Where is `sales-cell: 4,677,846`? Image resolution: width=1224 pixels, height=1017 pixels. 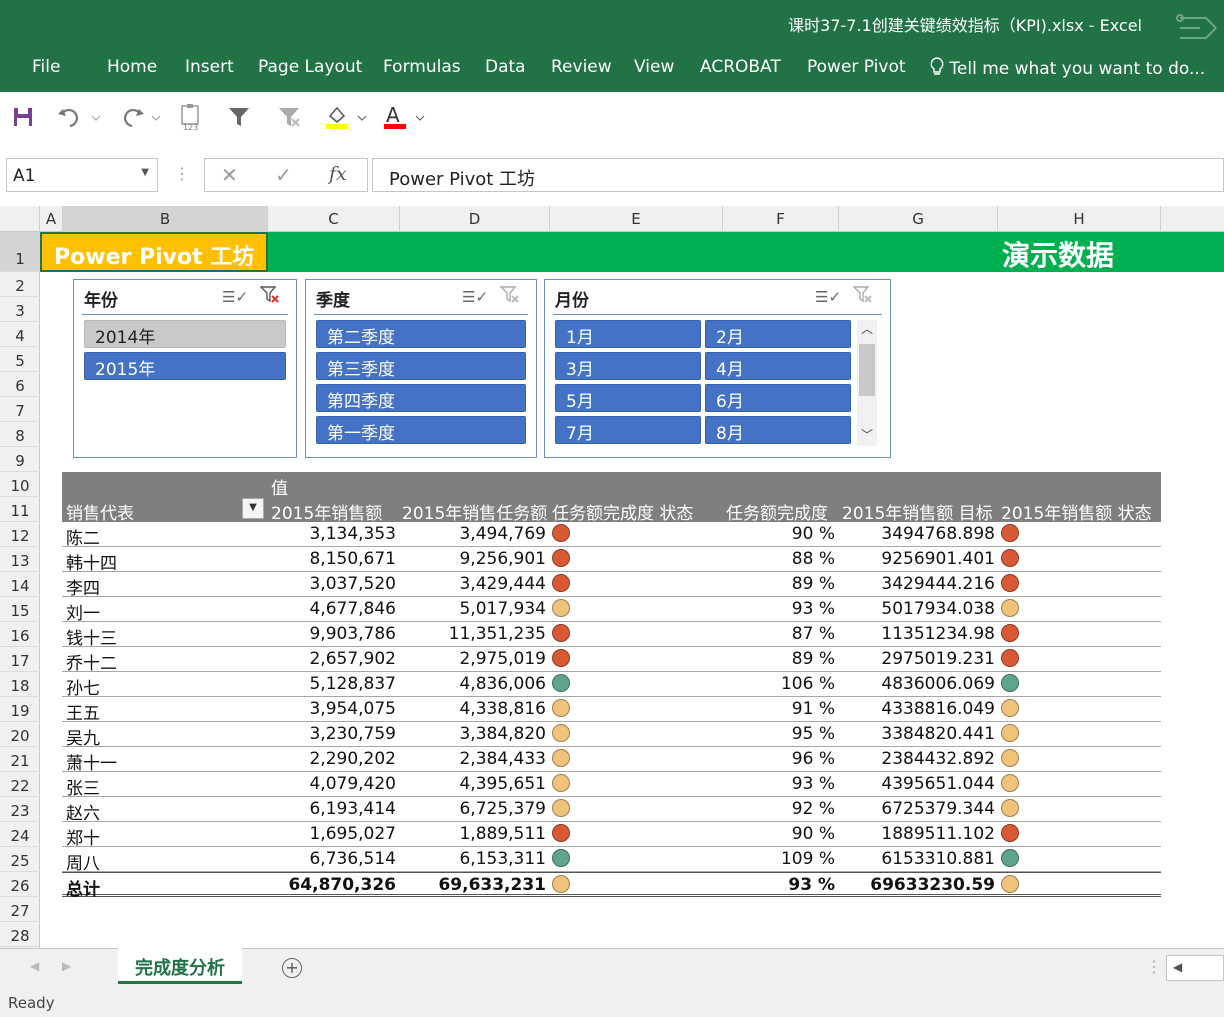
sales-cell: 4,677,846 is located at coordinates (329, 609).